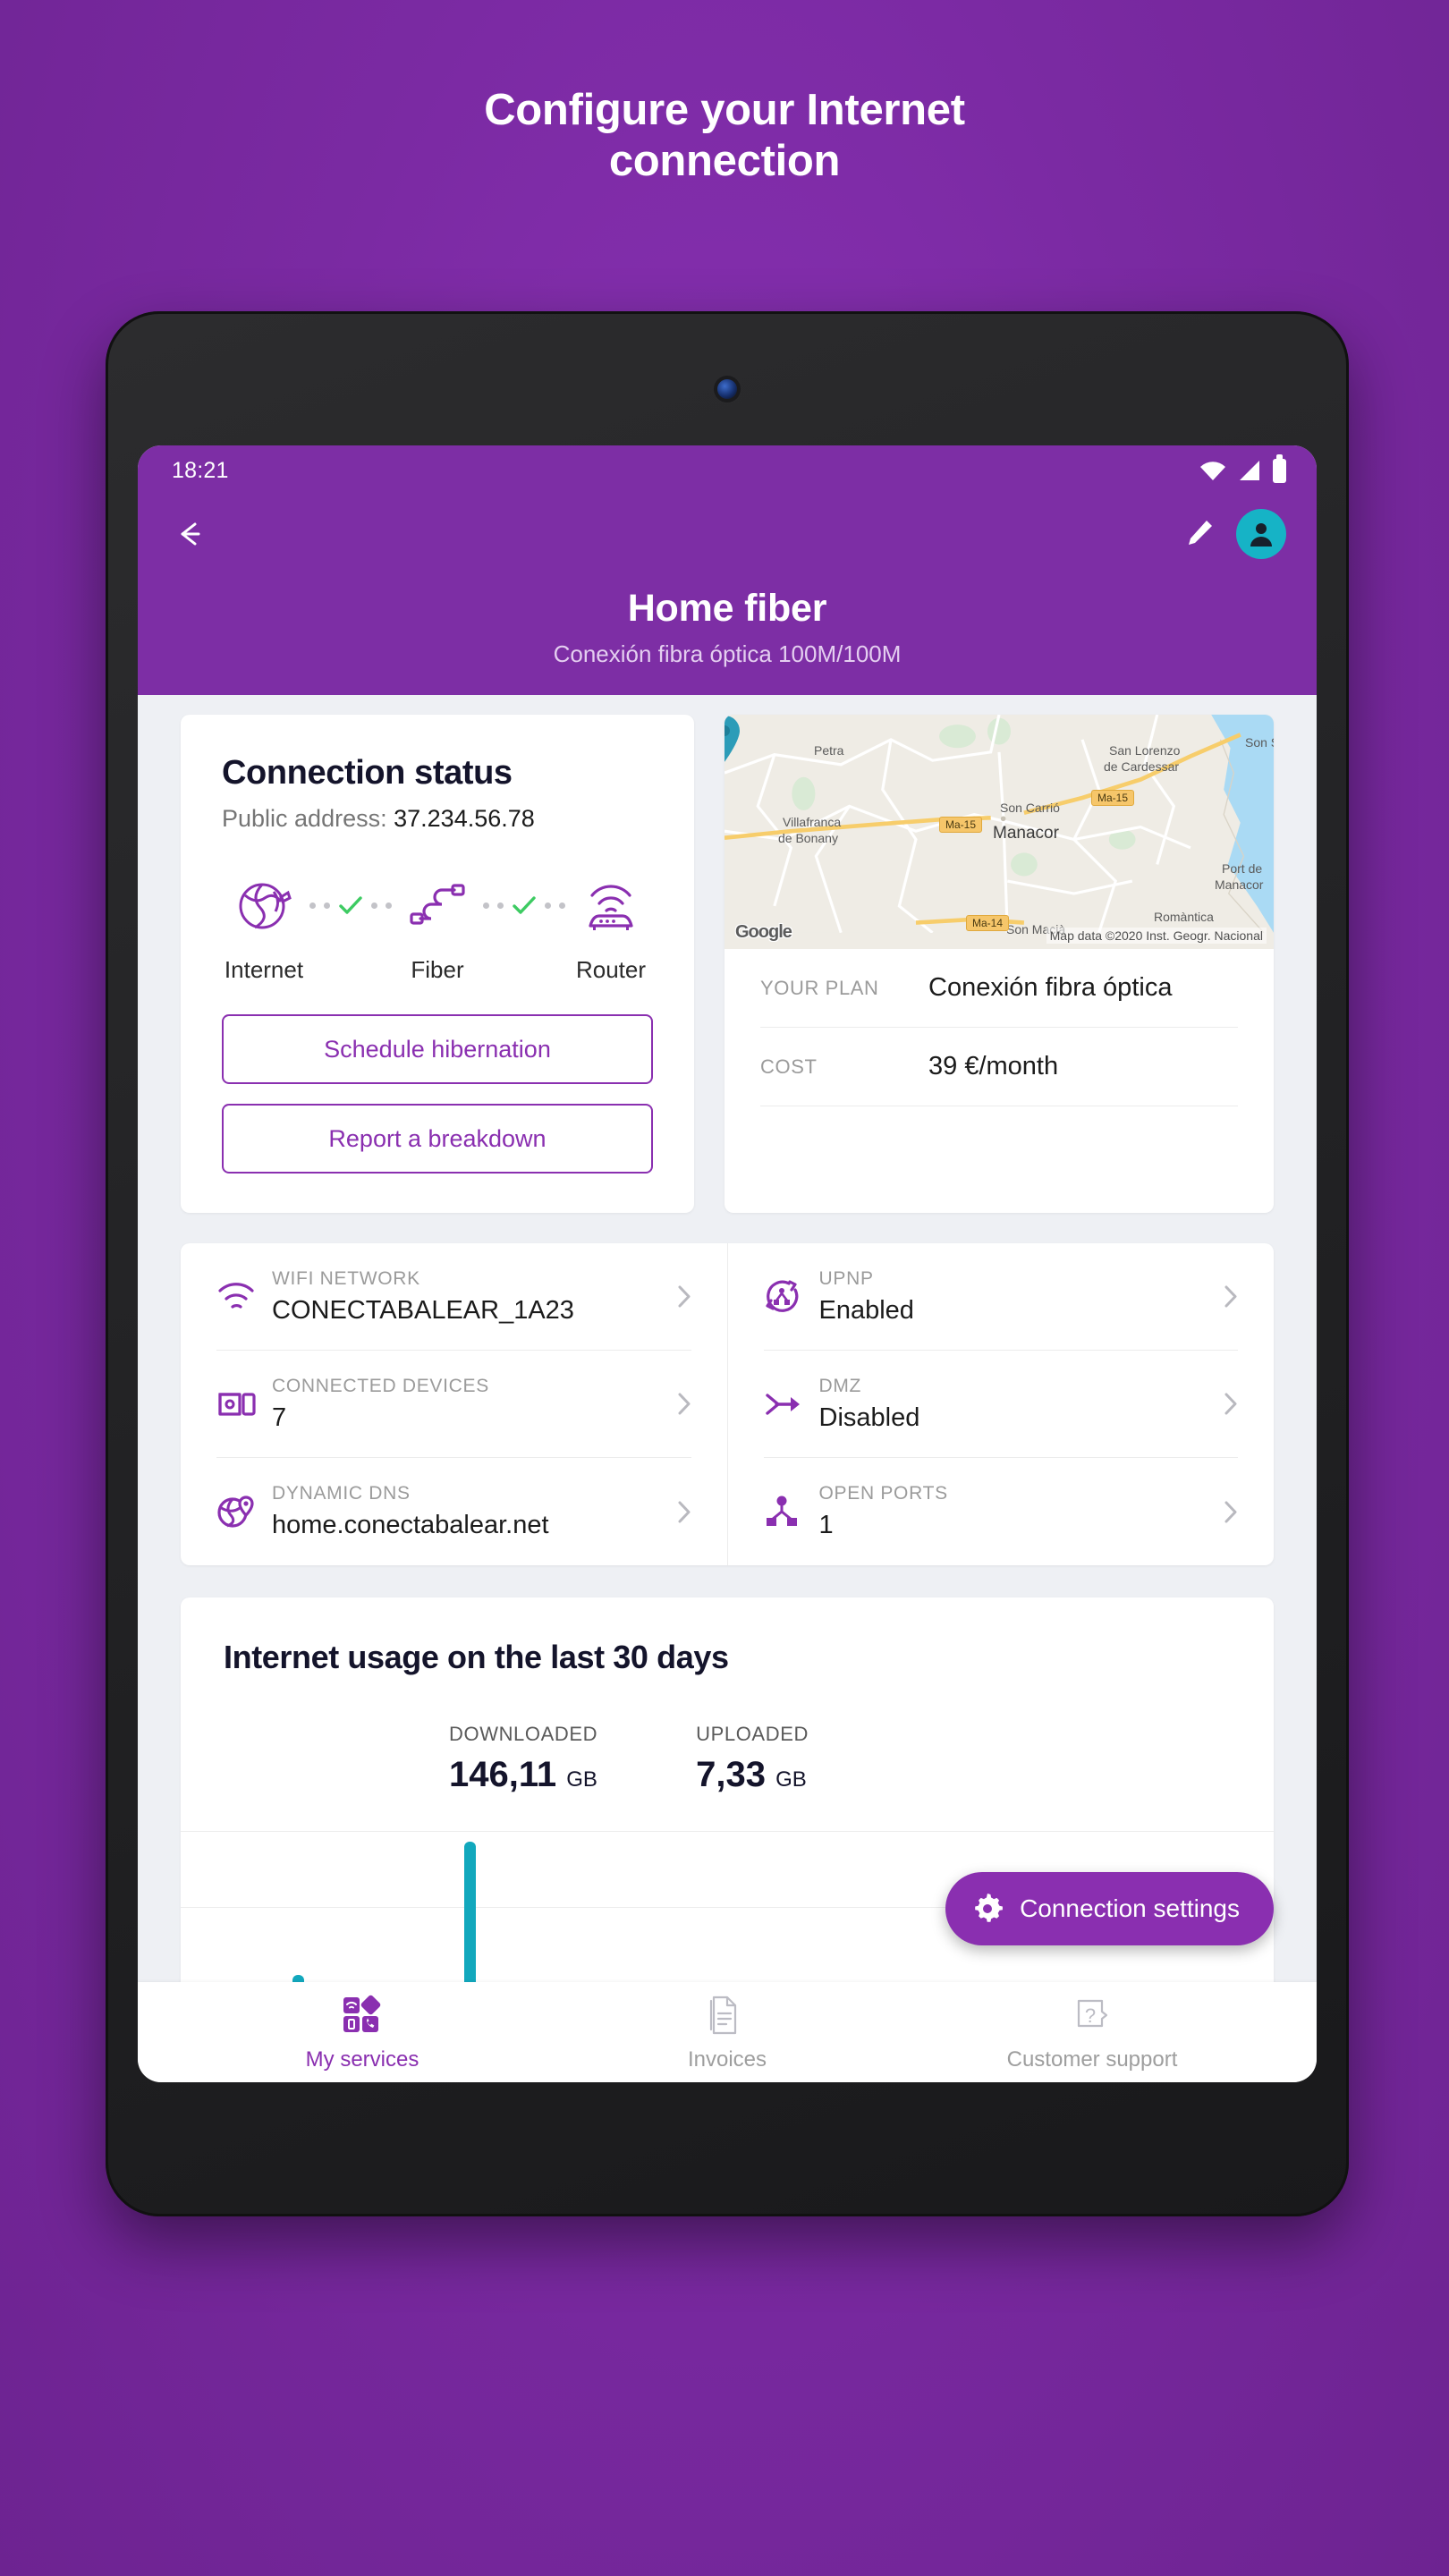 The image size is (1449, 2576). What do you see at coordinates (524, 905) in the screenshot?
I see `chain-link-fiber-router` at bounding box center [524, 905].